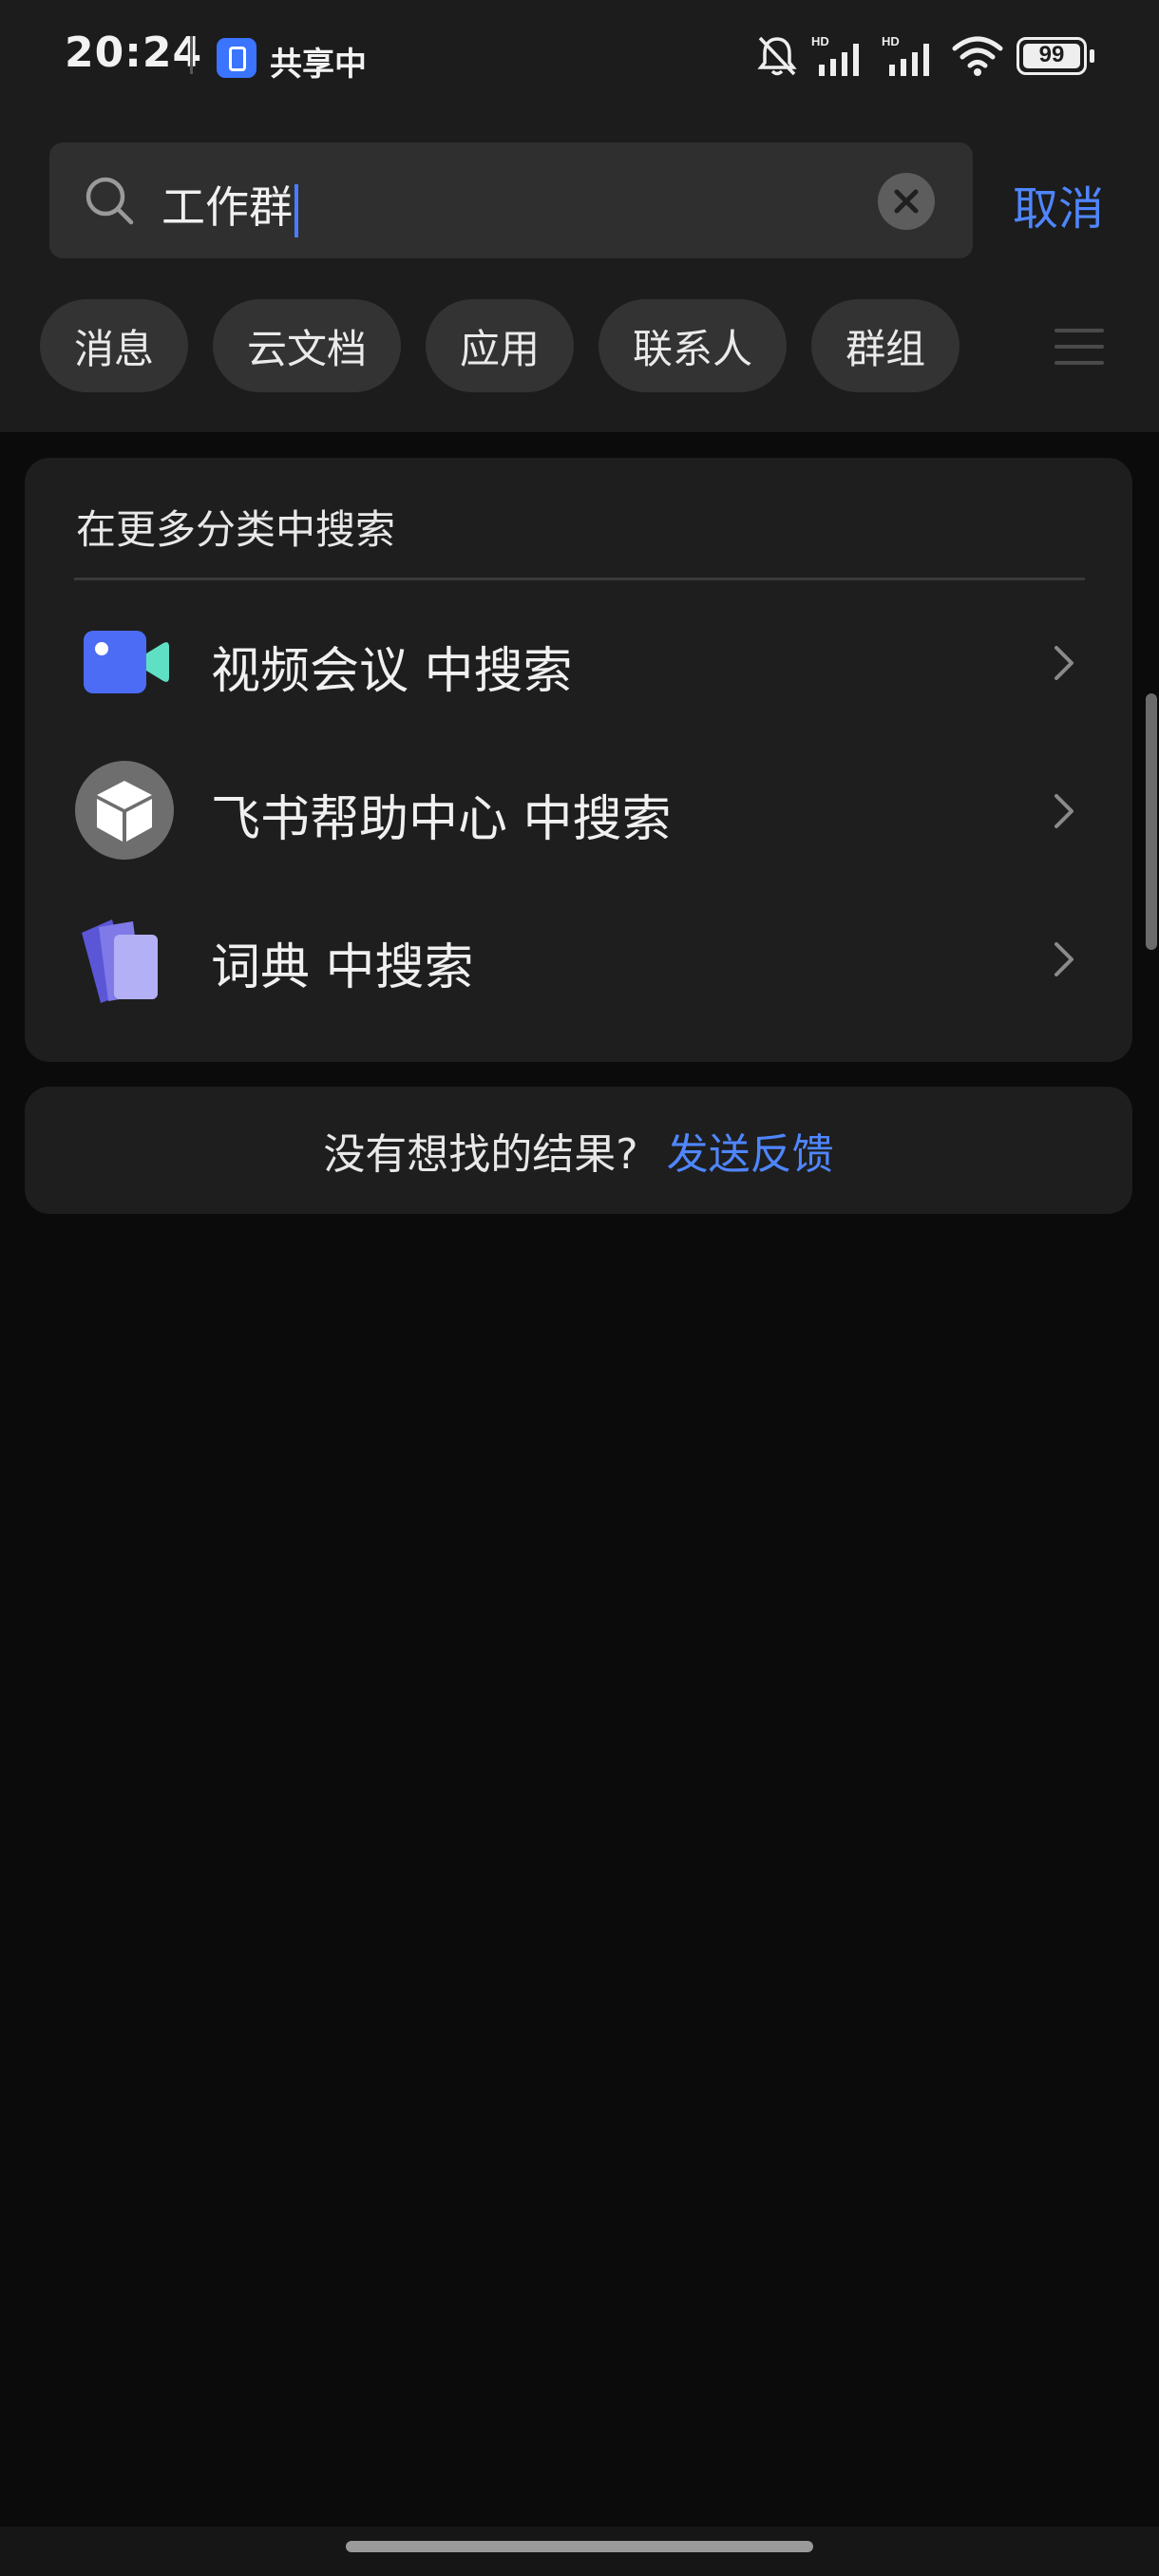  What do you see at coordinates (392, 671) in the screenshot?
I see `row-label: 视频会议 中搜索` at bounding box center [392, 671].